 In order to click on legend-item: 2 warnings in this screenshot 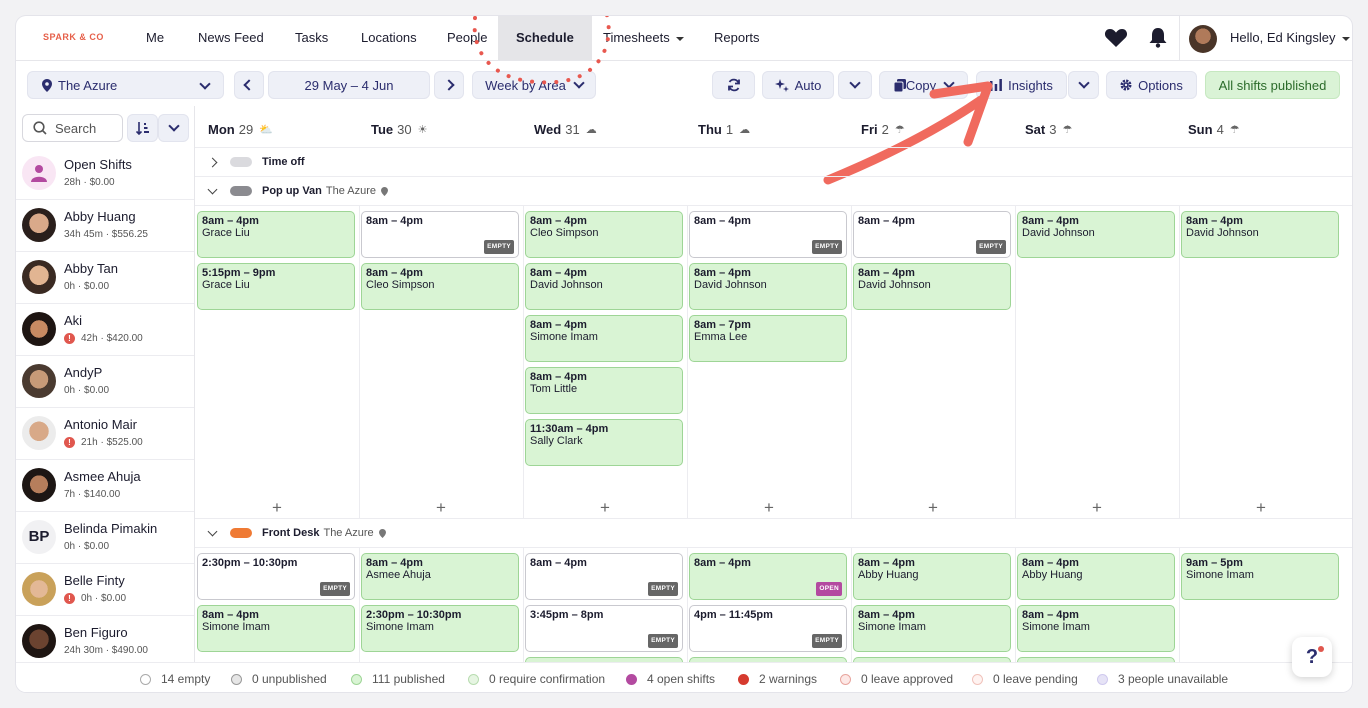, I will do `click(777, 679)`.